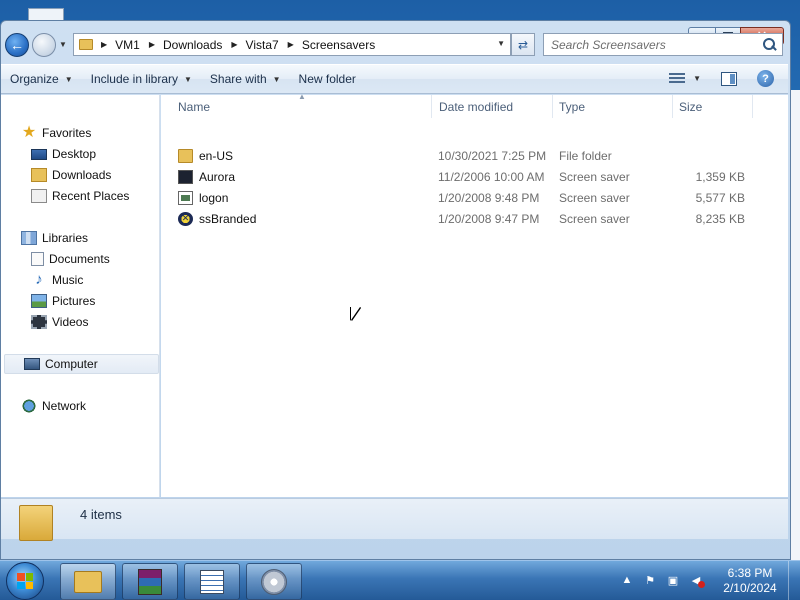 Image resolution: width=800 pixels, height=600 pixels. I want to click on taskbar-notepad, so click(212, 581).